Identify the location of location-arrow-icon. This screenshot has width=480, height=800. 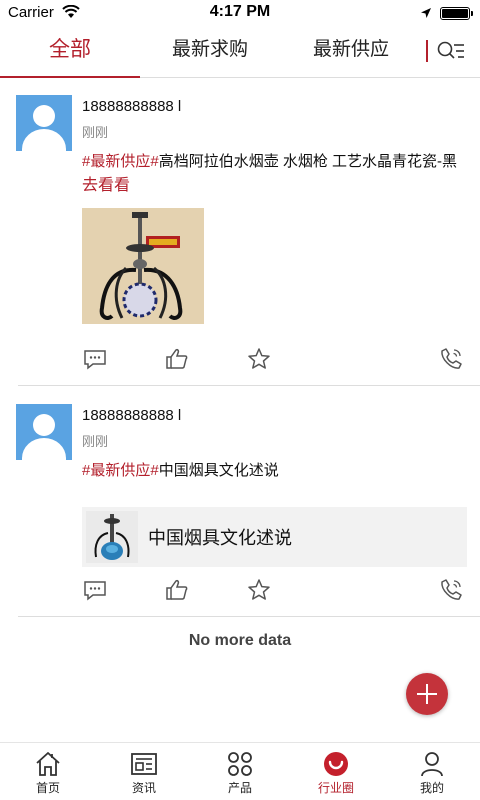
(426, 14).